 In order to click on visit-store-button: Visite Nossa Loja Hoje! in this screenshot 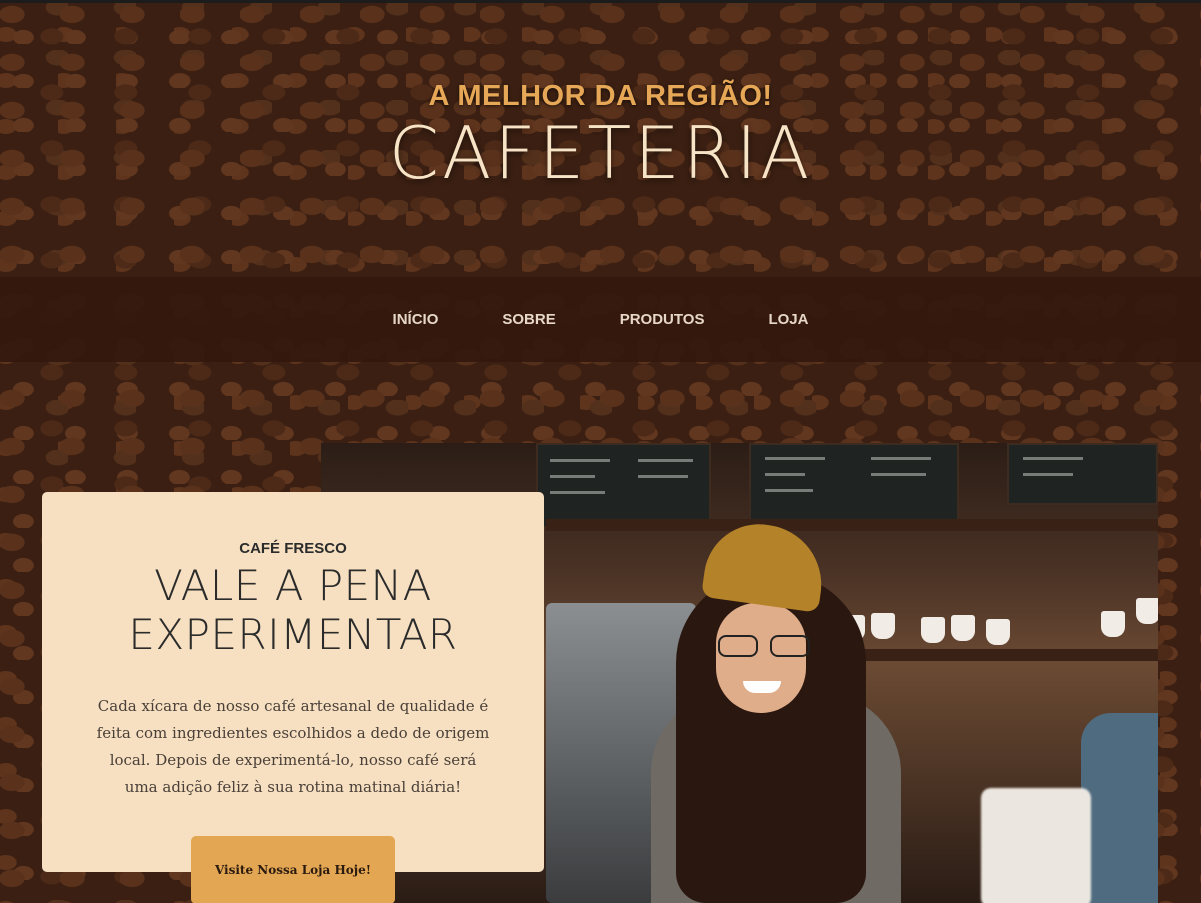, I will do `click(293, 869)`.